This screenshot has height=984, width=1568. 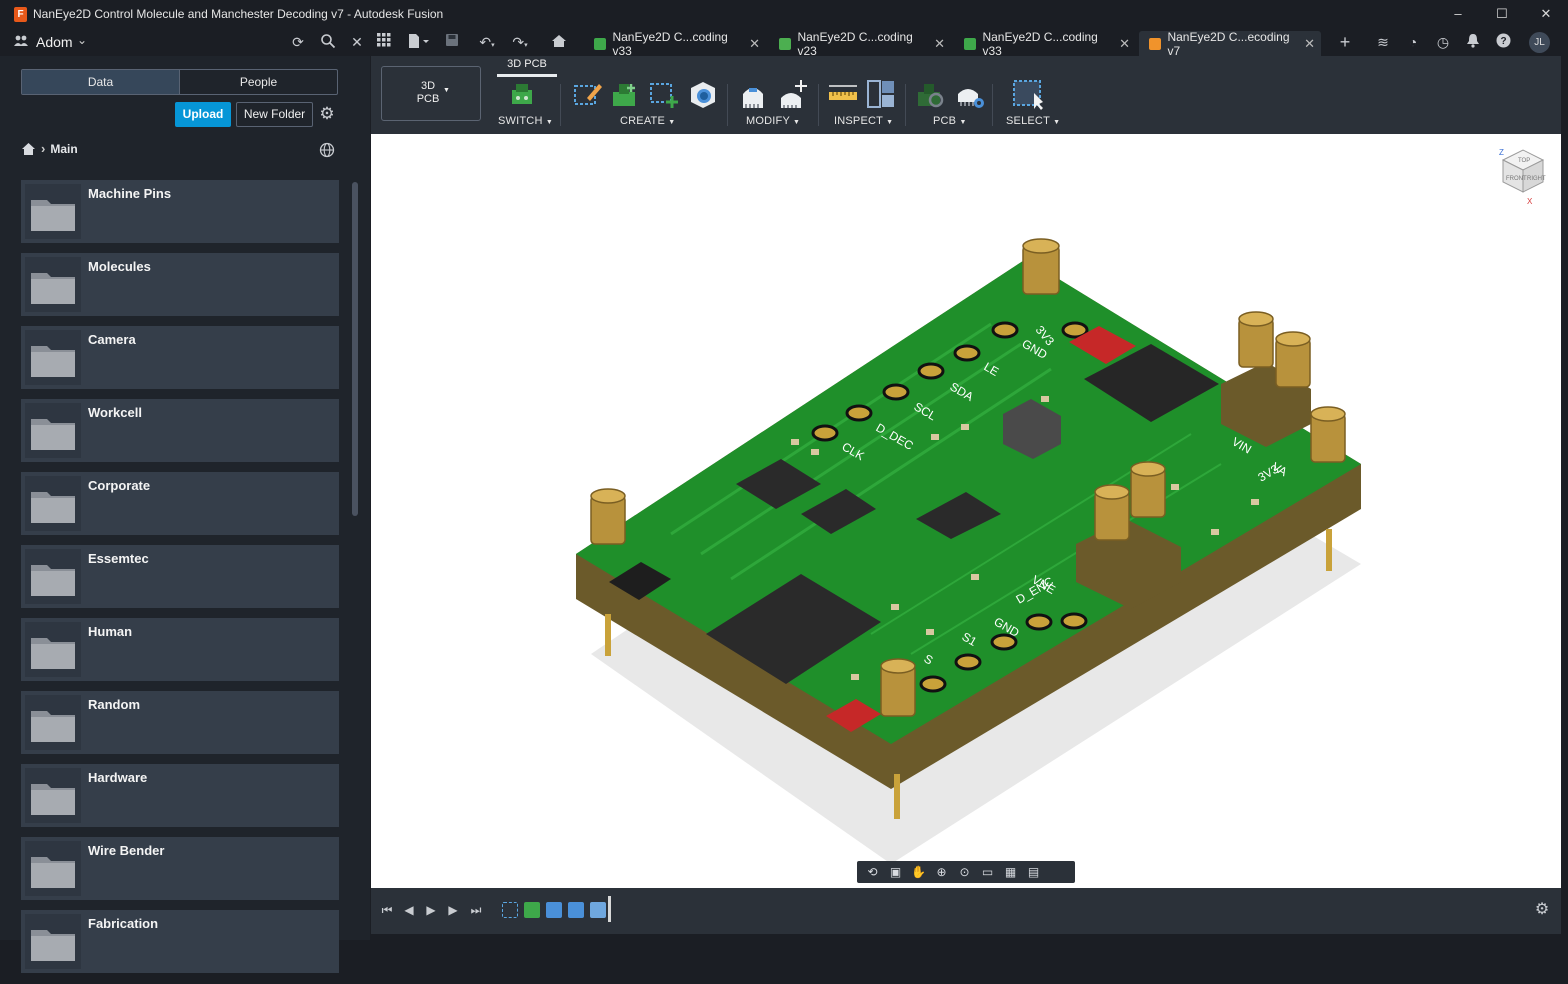 What do you see at coordinates (112, 339) in the screenshot?
I see `folder-name: Camera` at bounding box center [112, 339].